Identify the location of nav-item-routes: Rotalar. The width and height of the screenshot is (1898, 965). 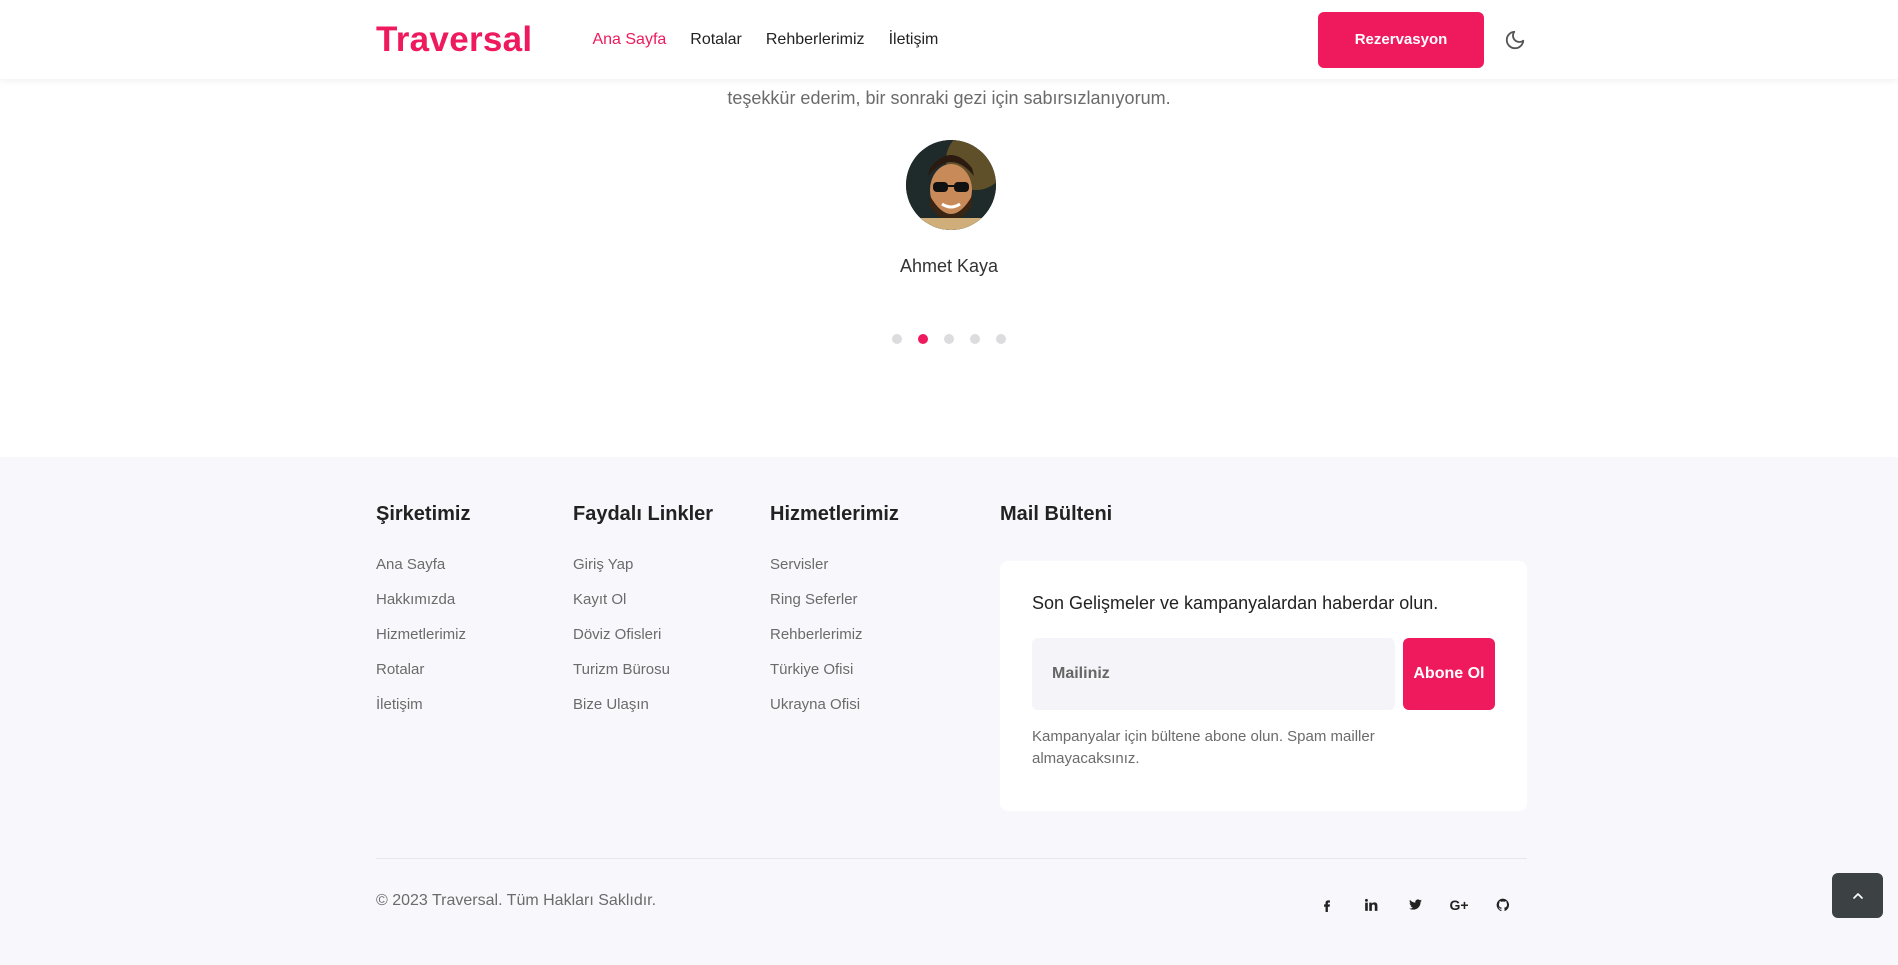
(716, 40).